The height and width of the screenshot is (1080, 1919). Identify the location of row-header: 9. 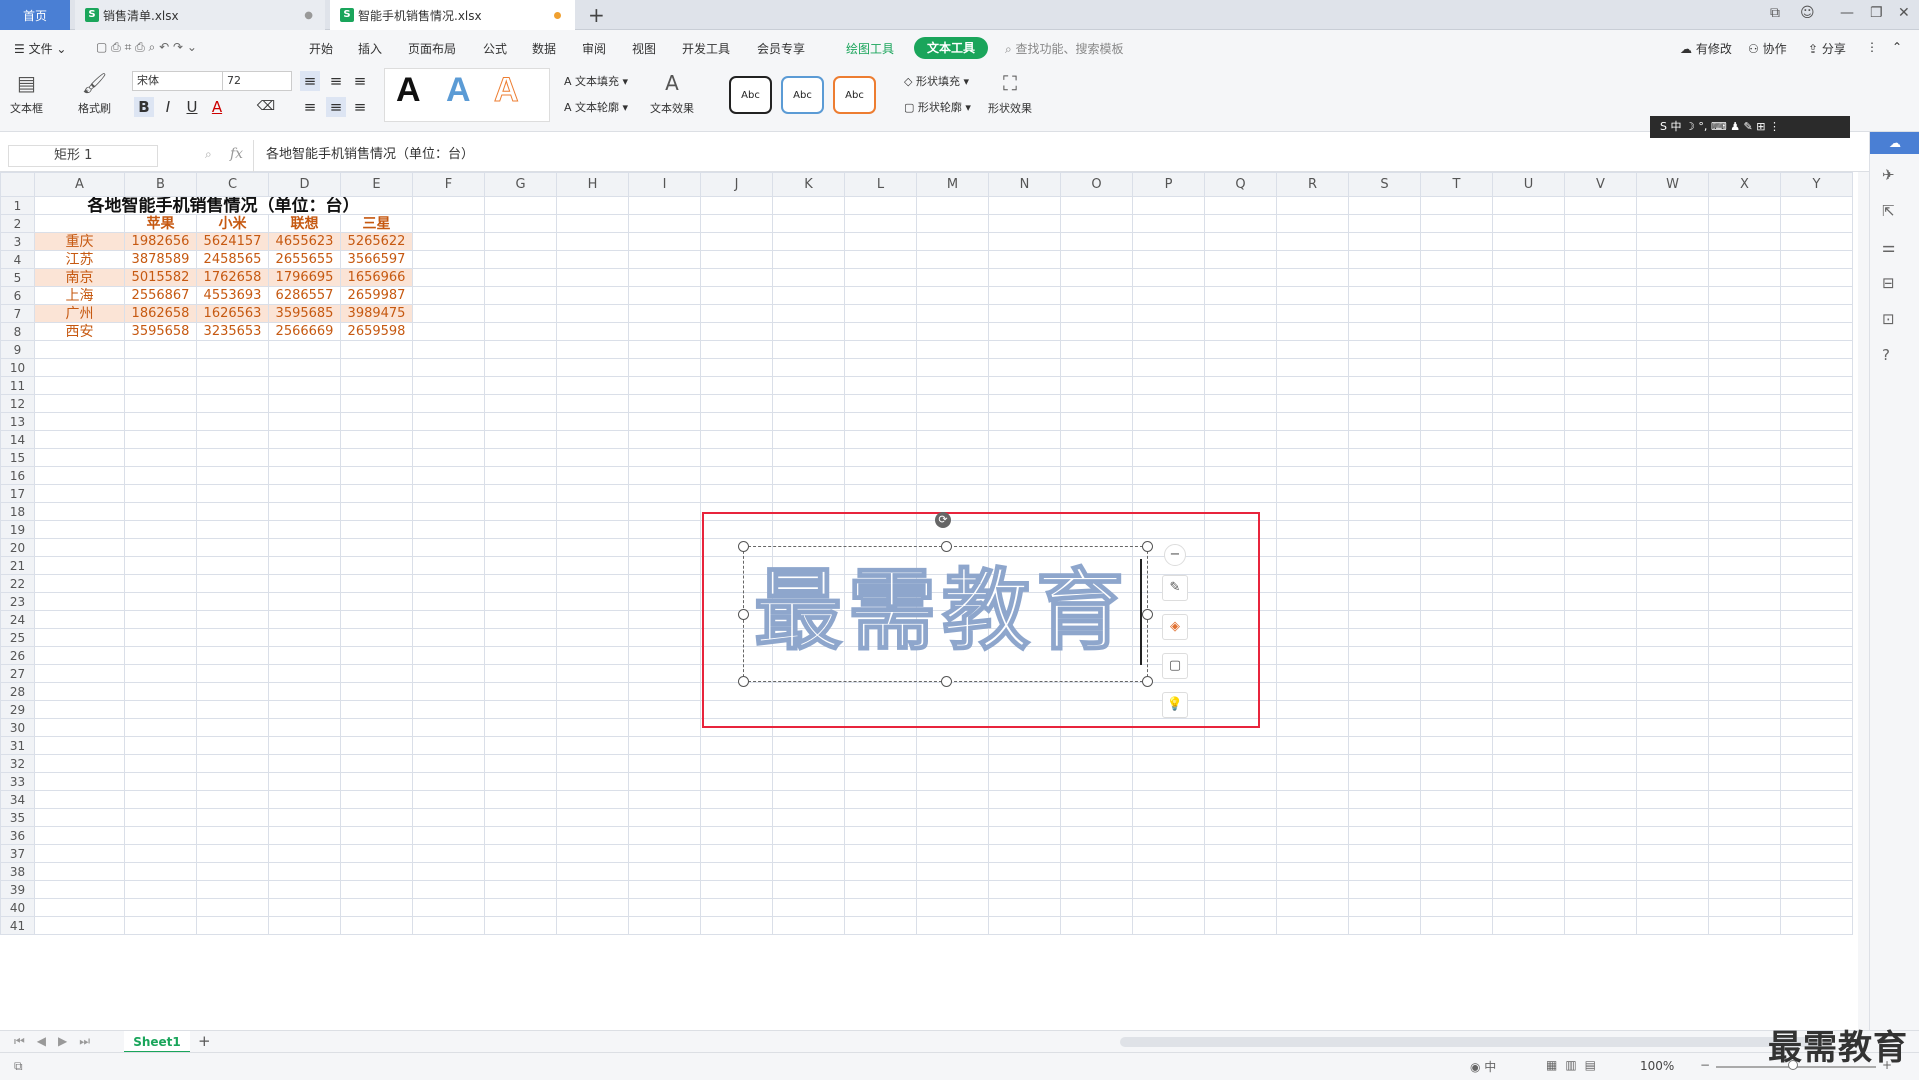
(17, 349).